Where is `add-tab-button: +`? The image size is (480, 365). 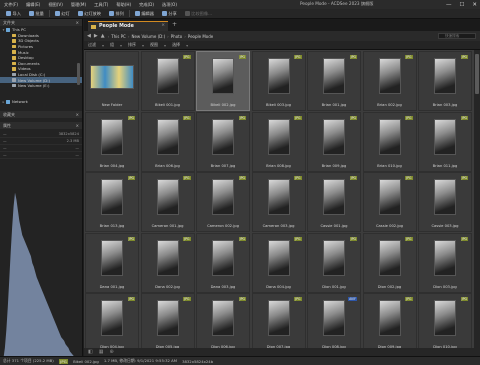
add-tab-button: + is located at coordinates (174, 24).